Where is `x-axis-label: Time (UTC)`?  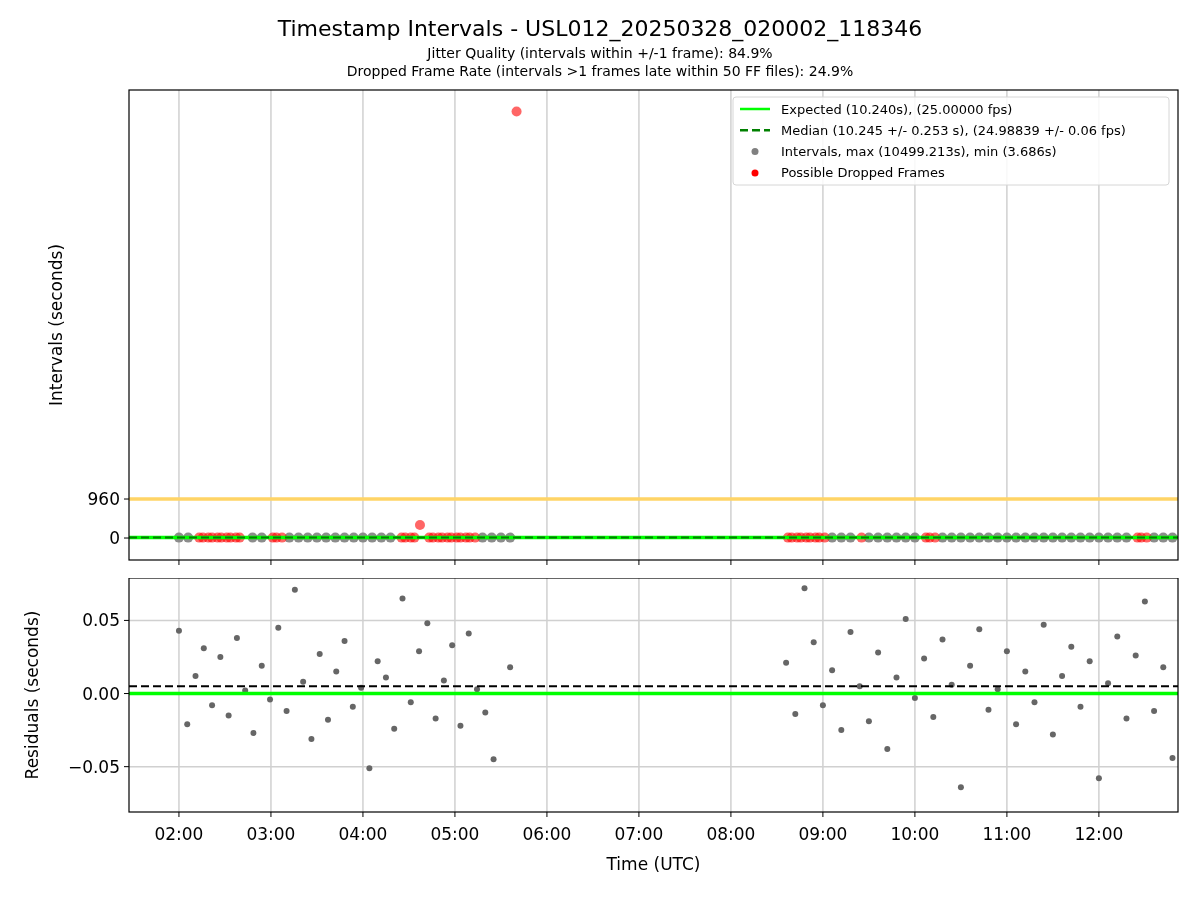
x-axis-label: Time (UTC) is located at coordinates (653, 864).